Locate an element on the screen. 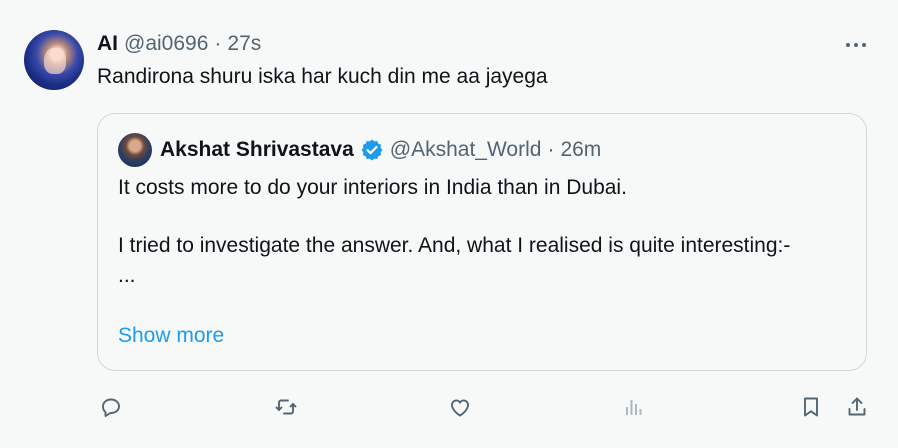 This screenshot has width=898, height=448. bookmark-button is located at coordinates (811, 407).